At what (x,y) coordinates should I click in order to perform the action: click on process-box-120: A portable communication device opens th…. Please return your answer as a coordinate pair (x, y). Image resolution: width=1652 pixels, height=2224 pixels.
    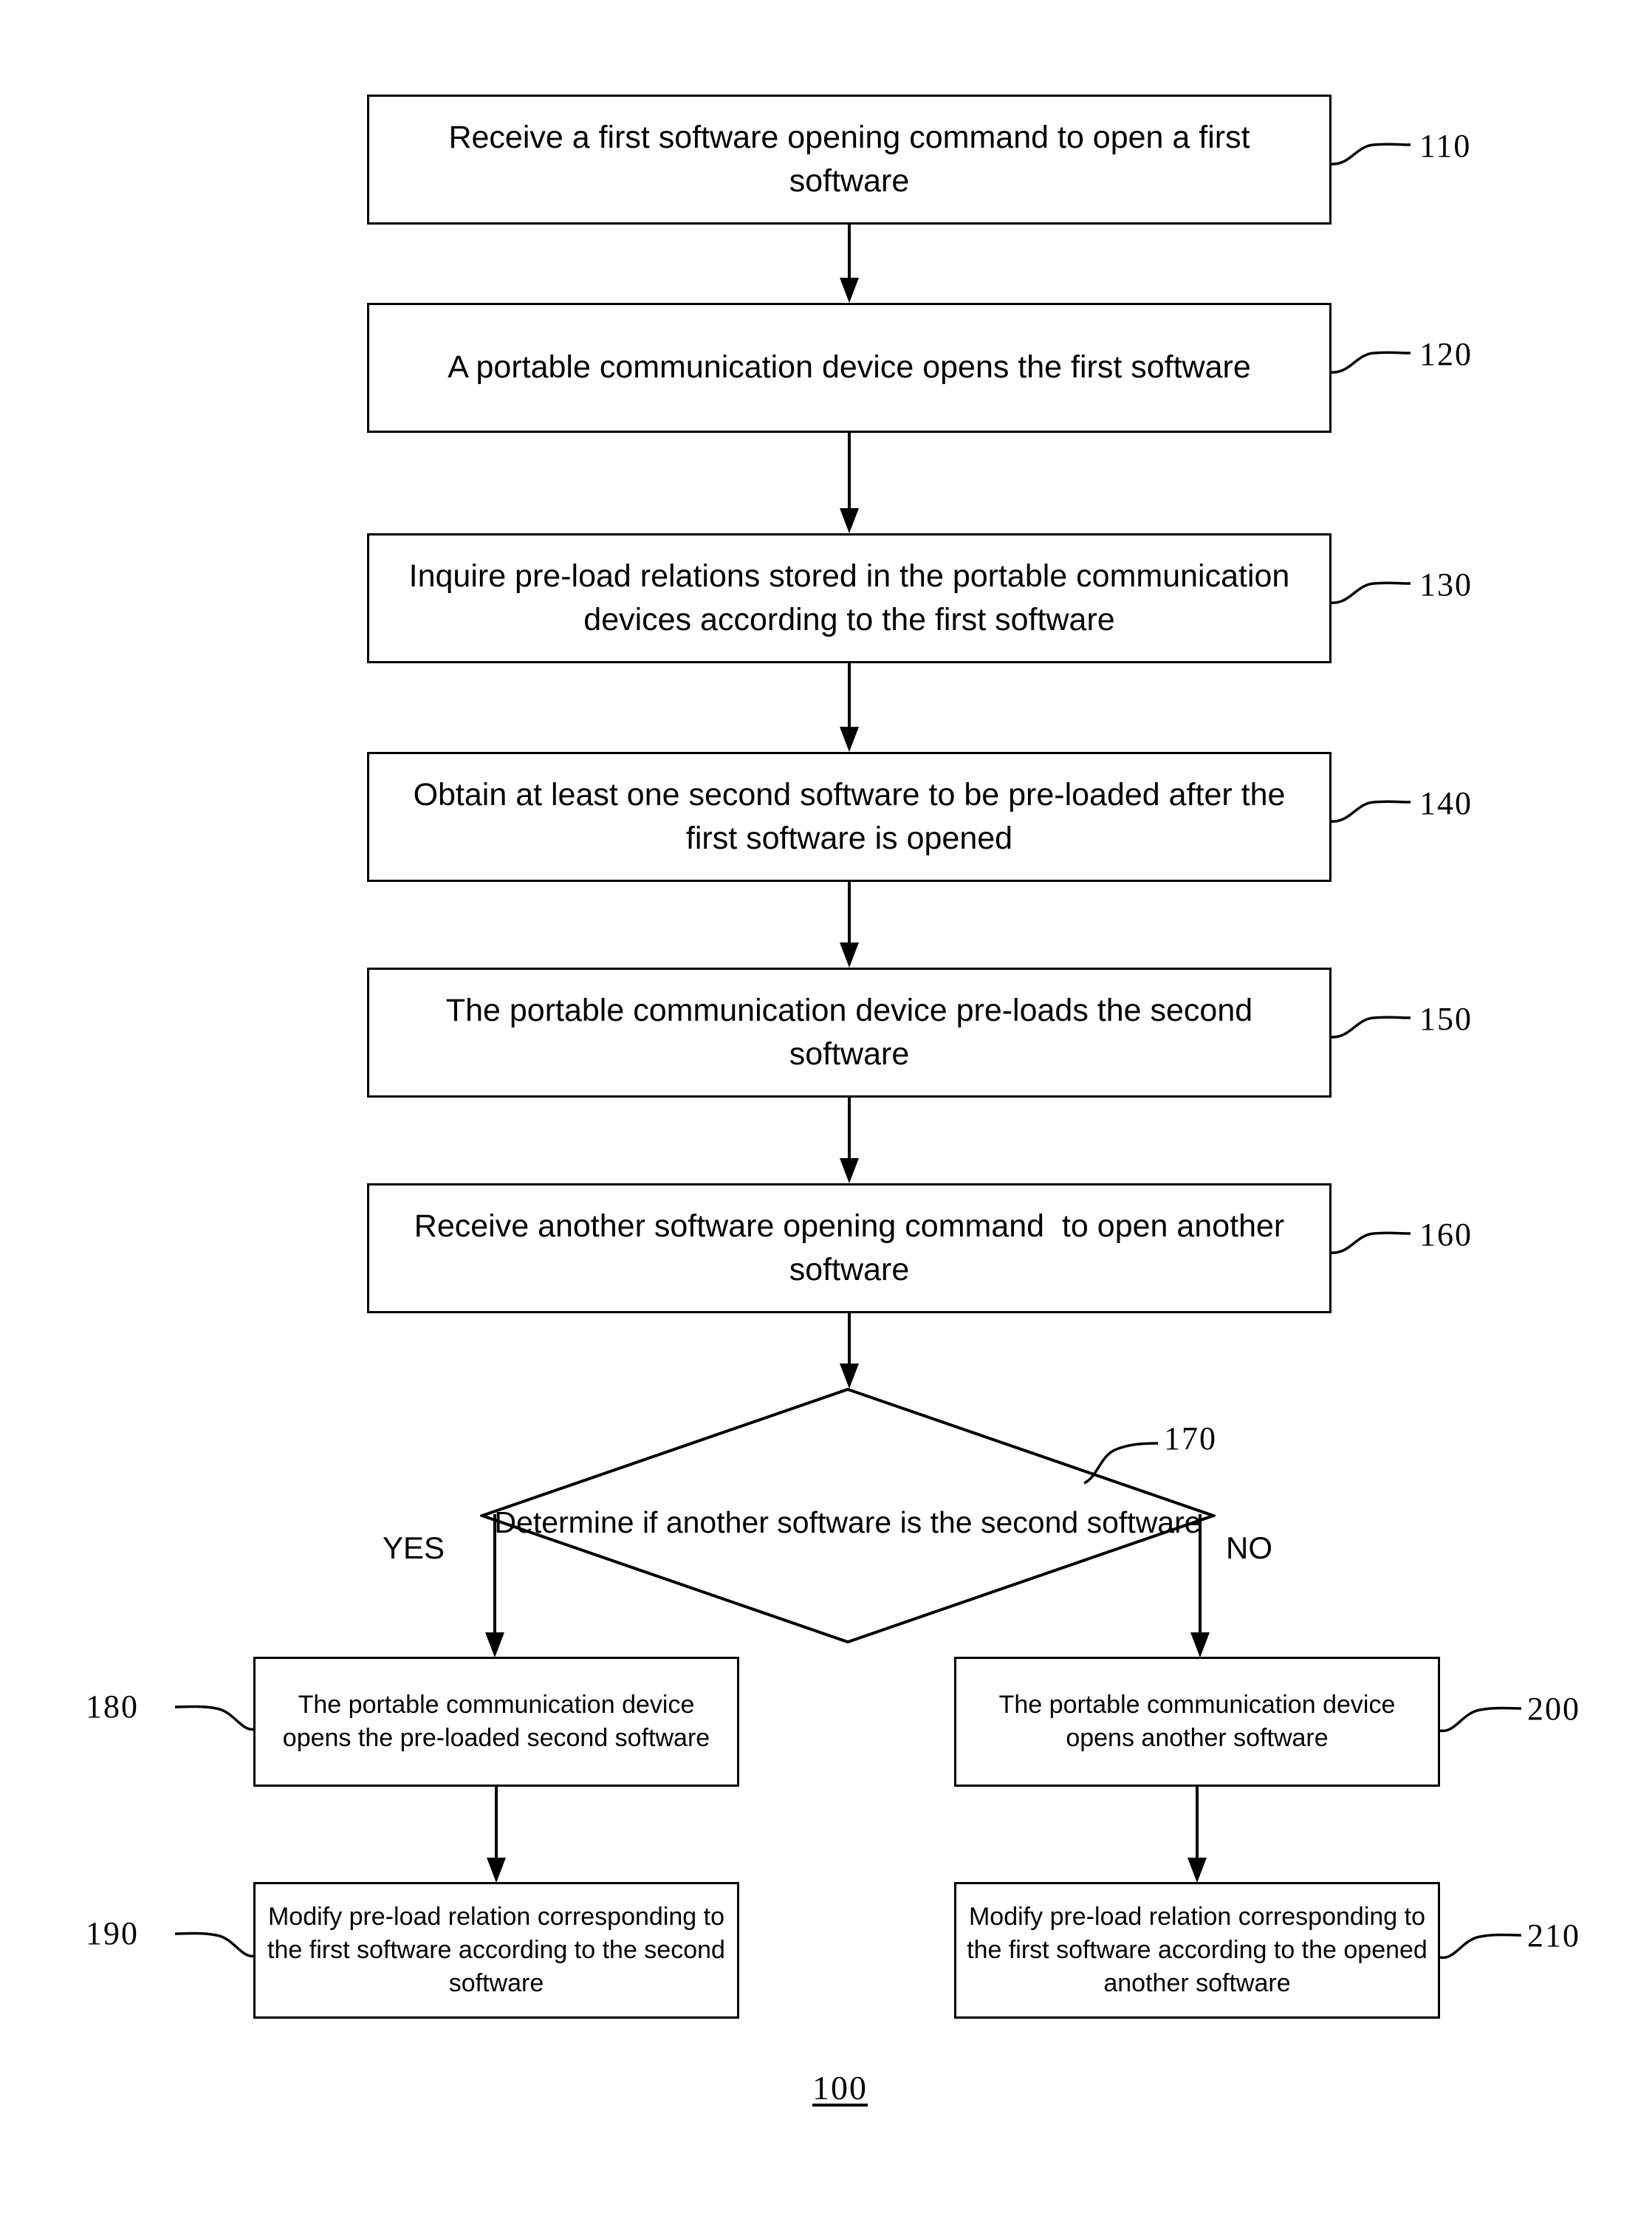
    Looking at the image, I should click on (849, 368).